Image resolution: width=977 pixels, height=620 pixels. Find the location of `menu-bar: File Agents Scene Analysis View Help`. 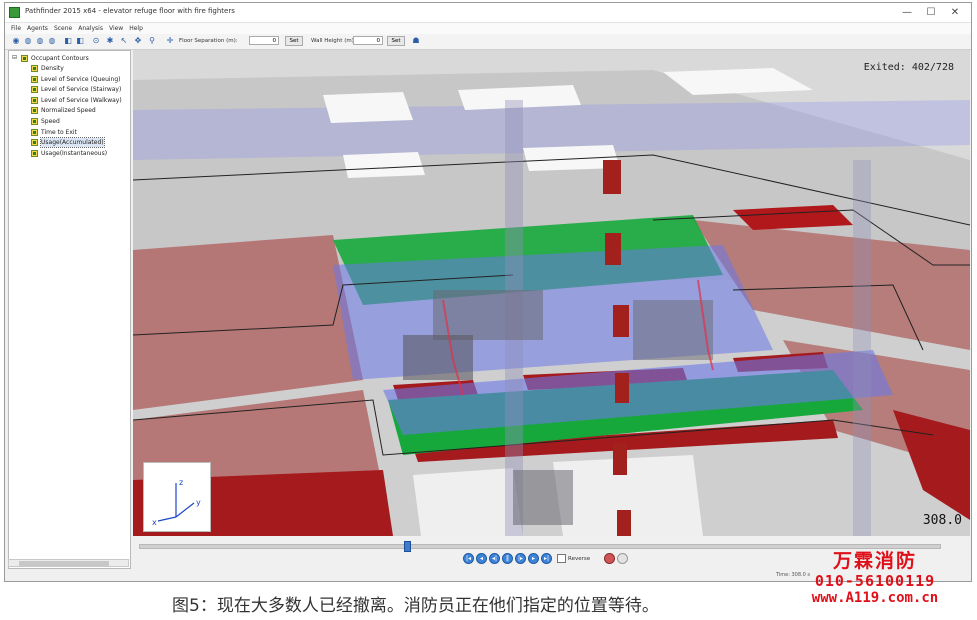

menu-bar: File Agents Scene Analysis View Help is located at coordinates (488, 28).